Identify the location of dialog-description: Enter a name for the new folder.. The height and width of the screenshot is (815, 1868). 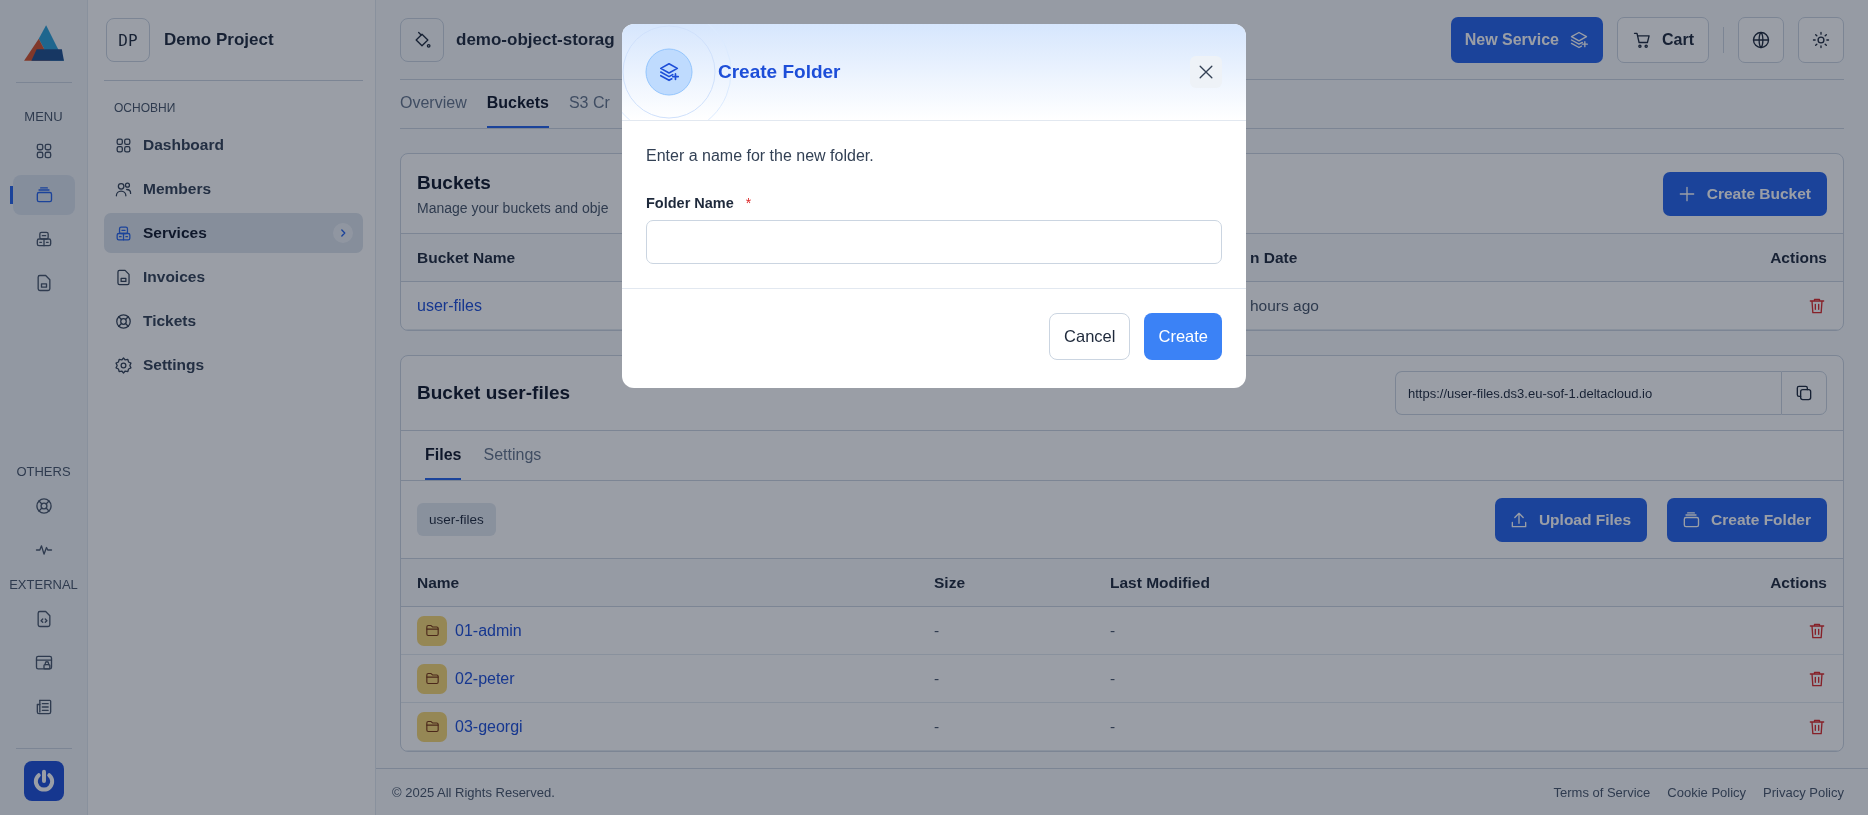
(760, 156).